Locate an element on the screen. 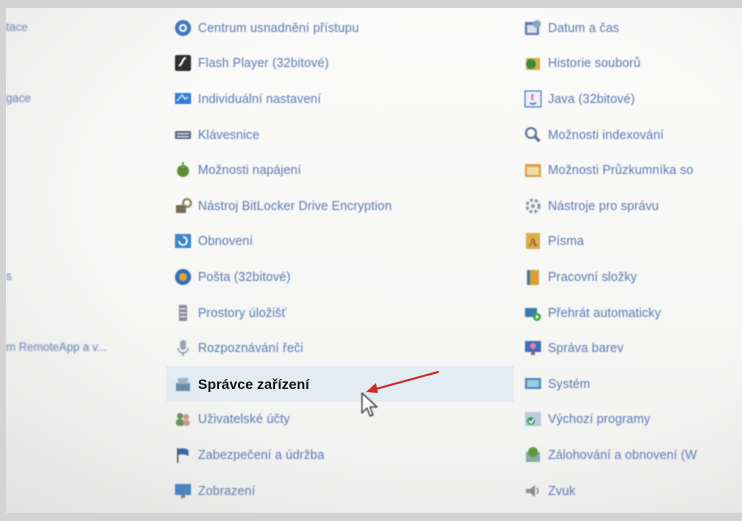 The image size is (742, 521). backup-restore-icon is located at coordinates (533, 455).